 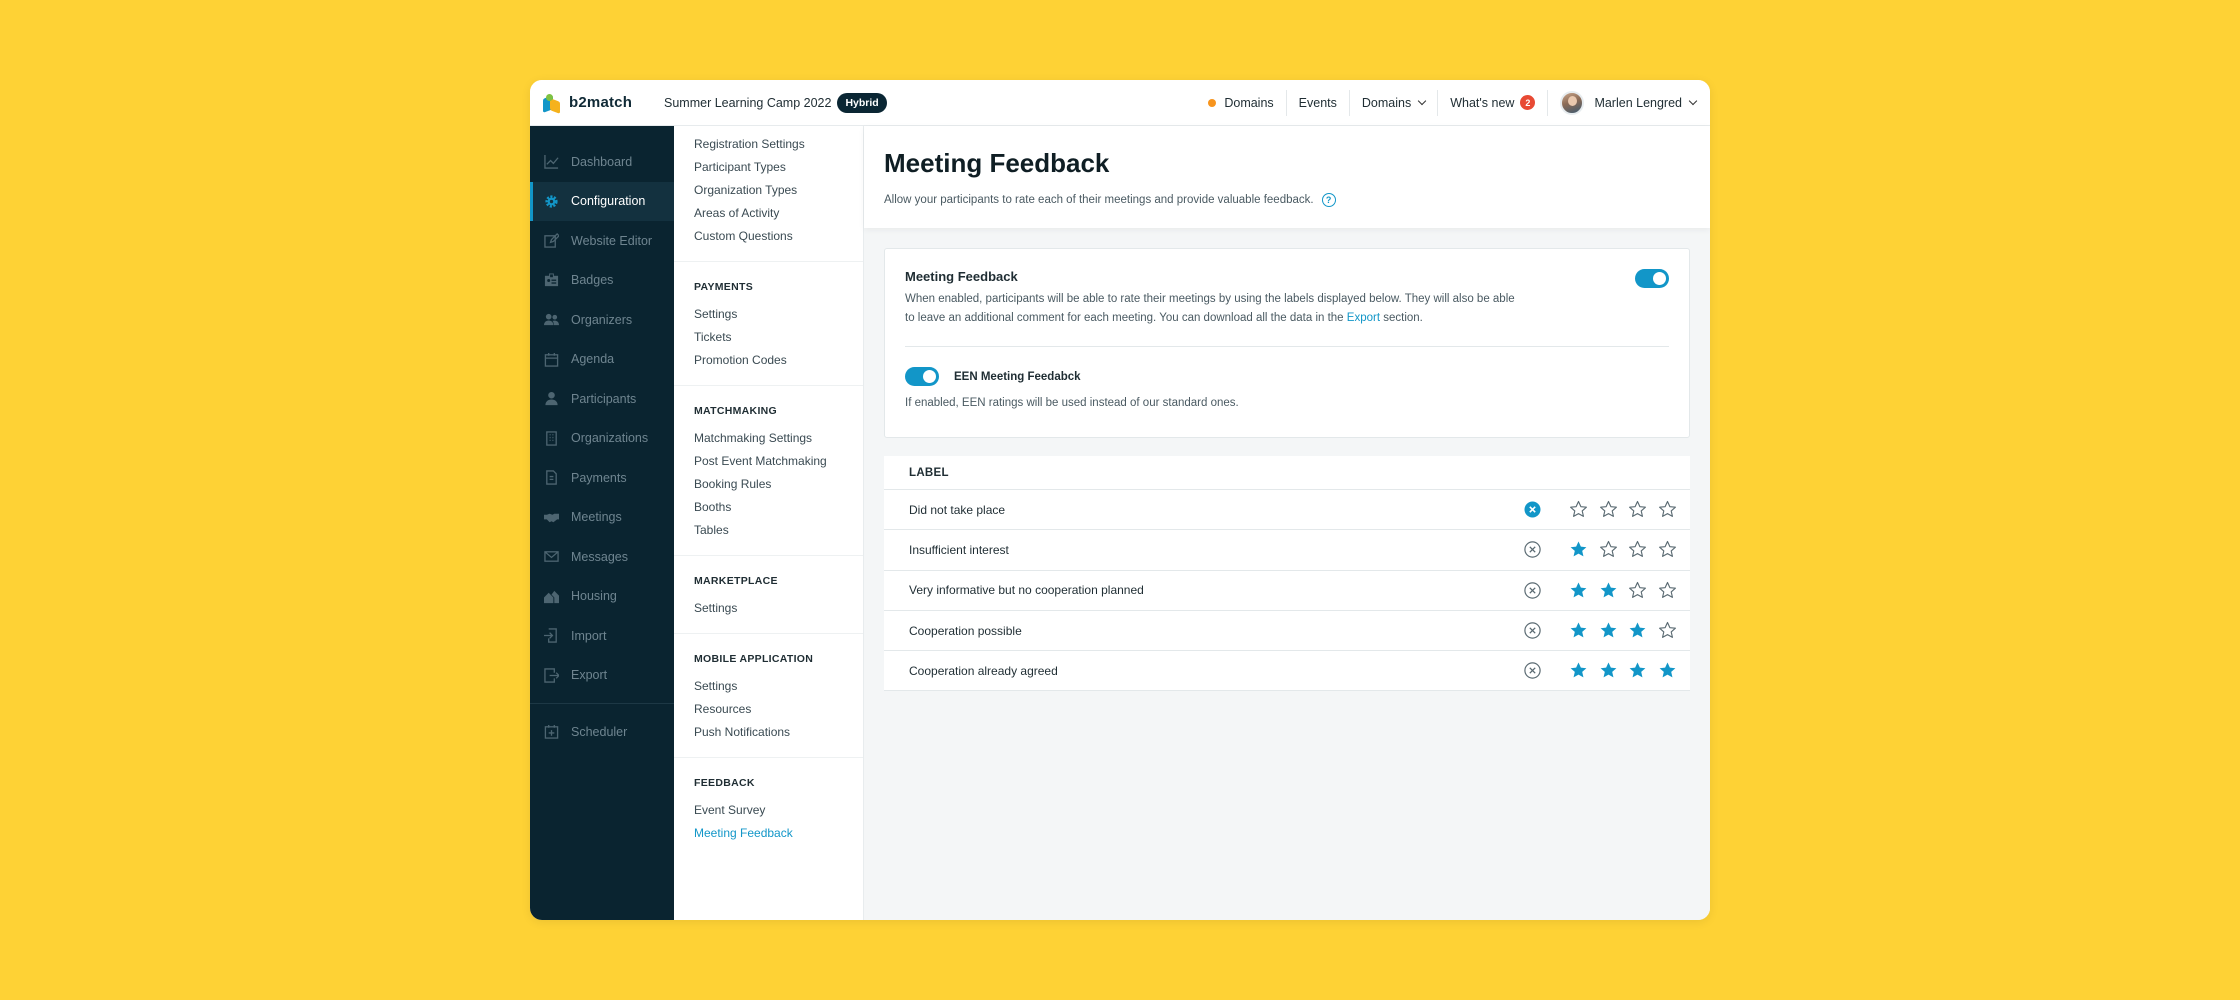 What do you see at coordinates (602, 732) in the screenshot?
I see `sidebar-item-scheduler: Scheduler` at bounding box center [602, 732].